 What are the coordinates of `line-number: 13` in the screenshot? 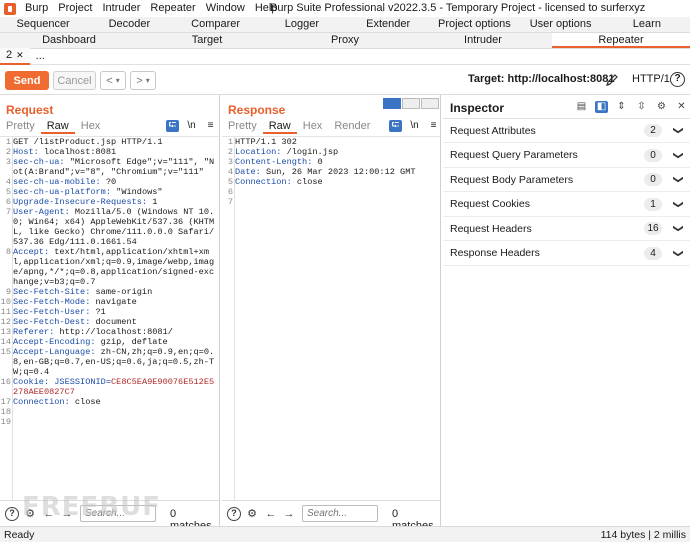 It's located at (5, 332).